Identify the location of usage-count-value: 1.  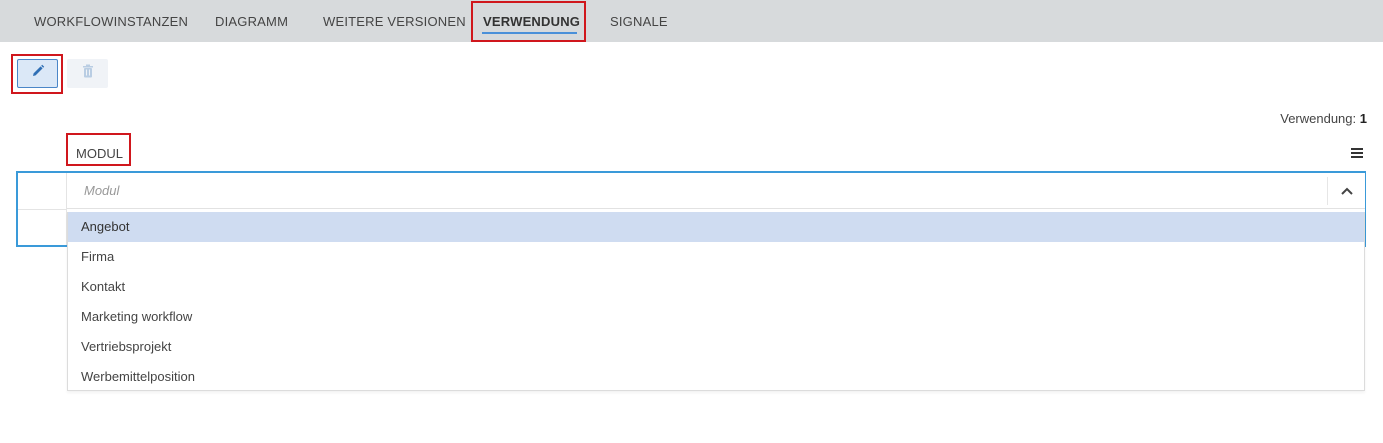
(1363, 118).